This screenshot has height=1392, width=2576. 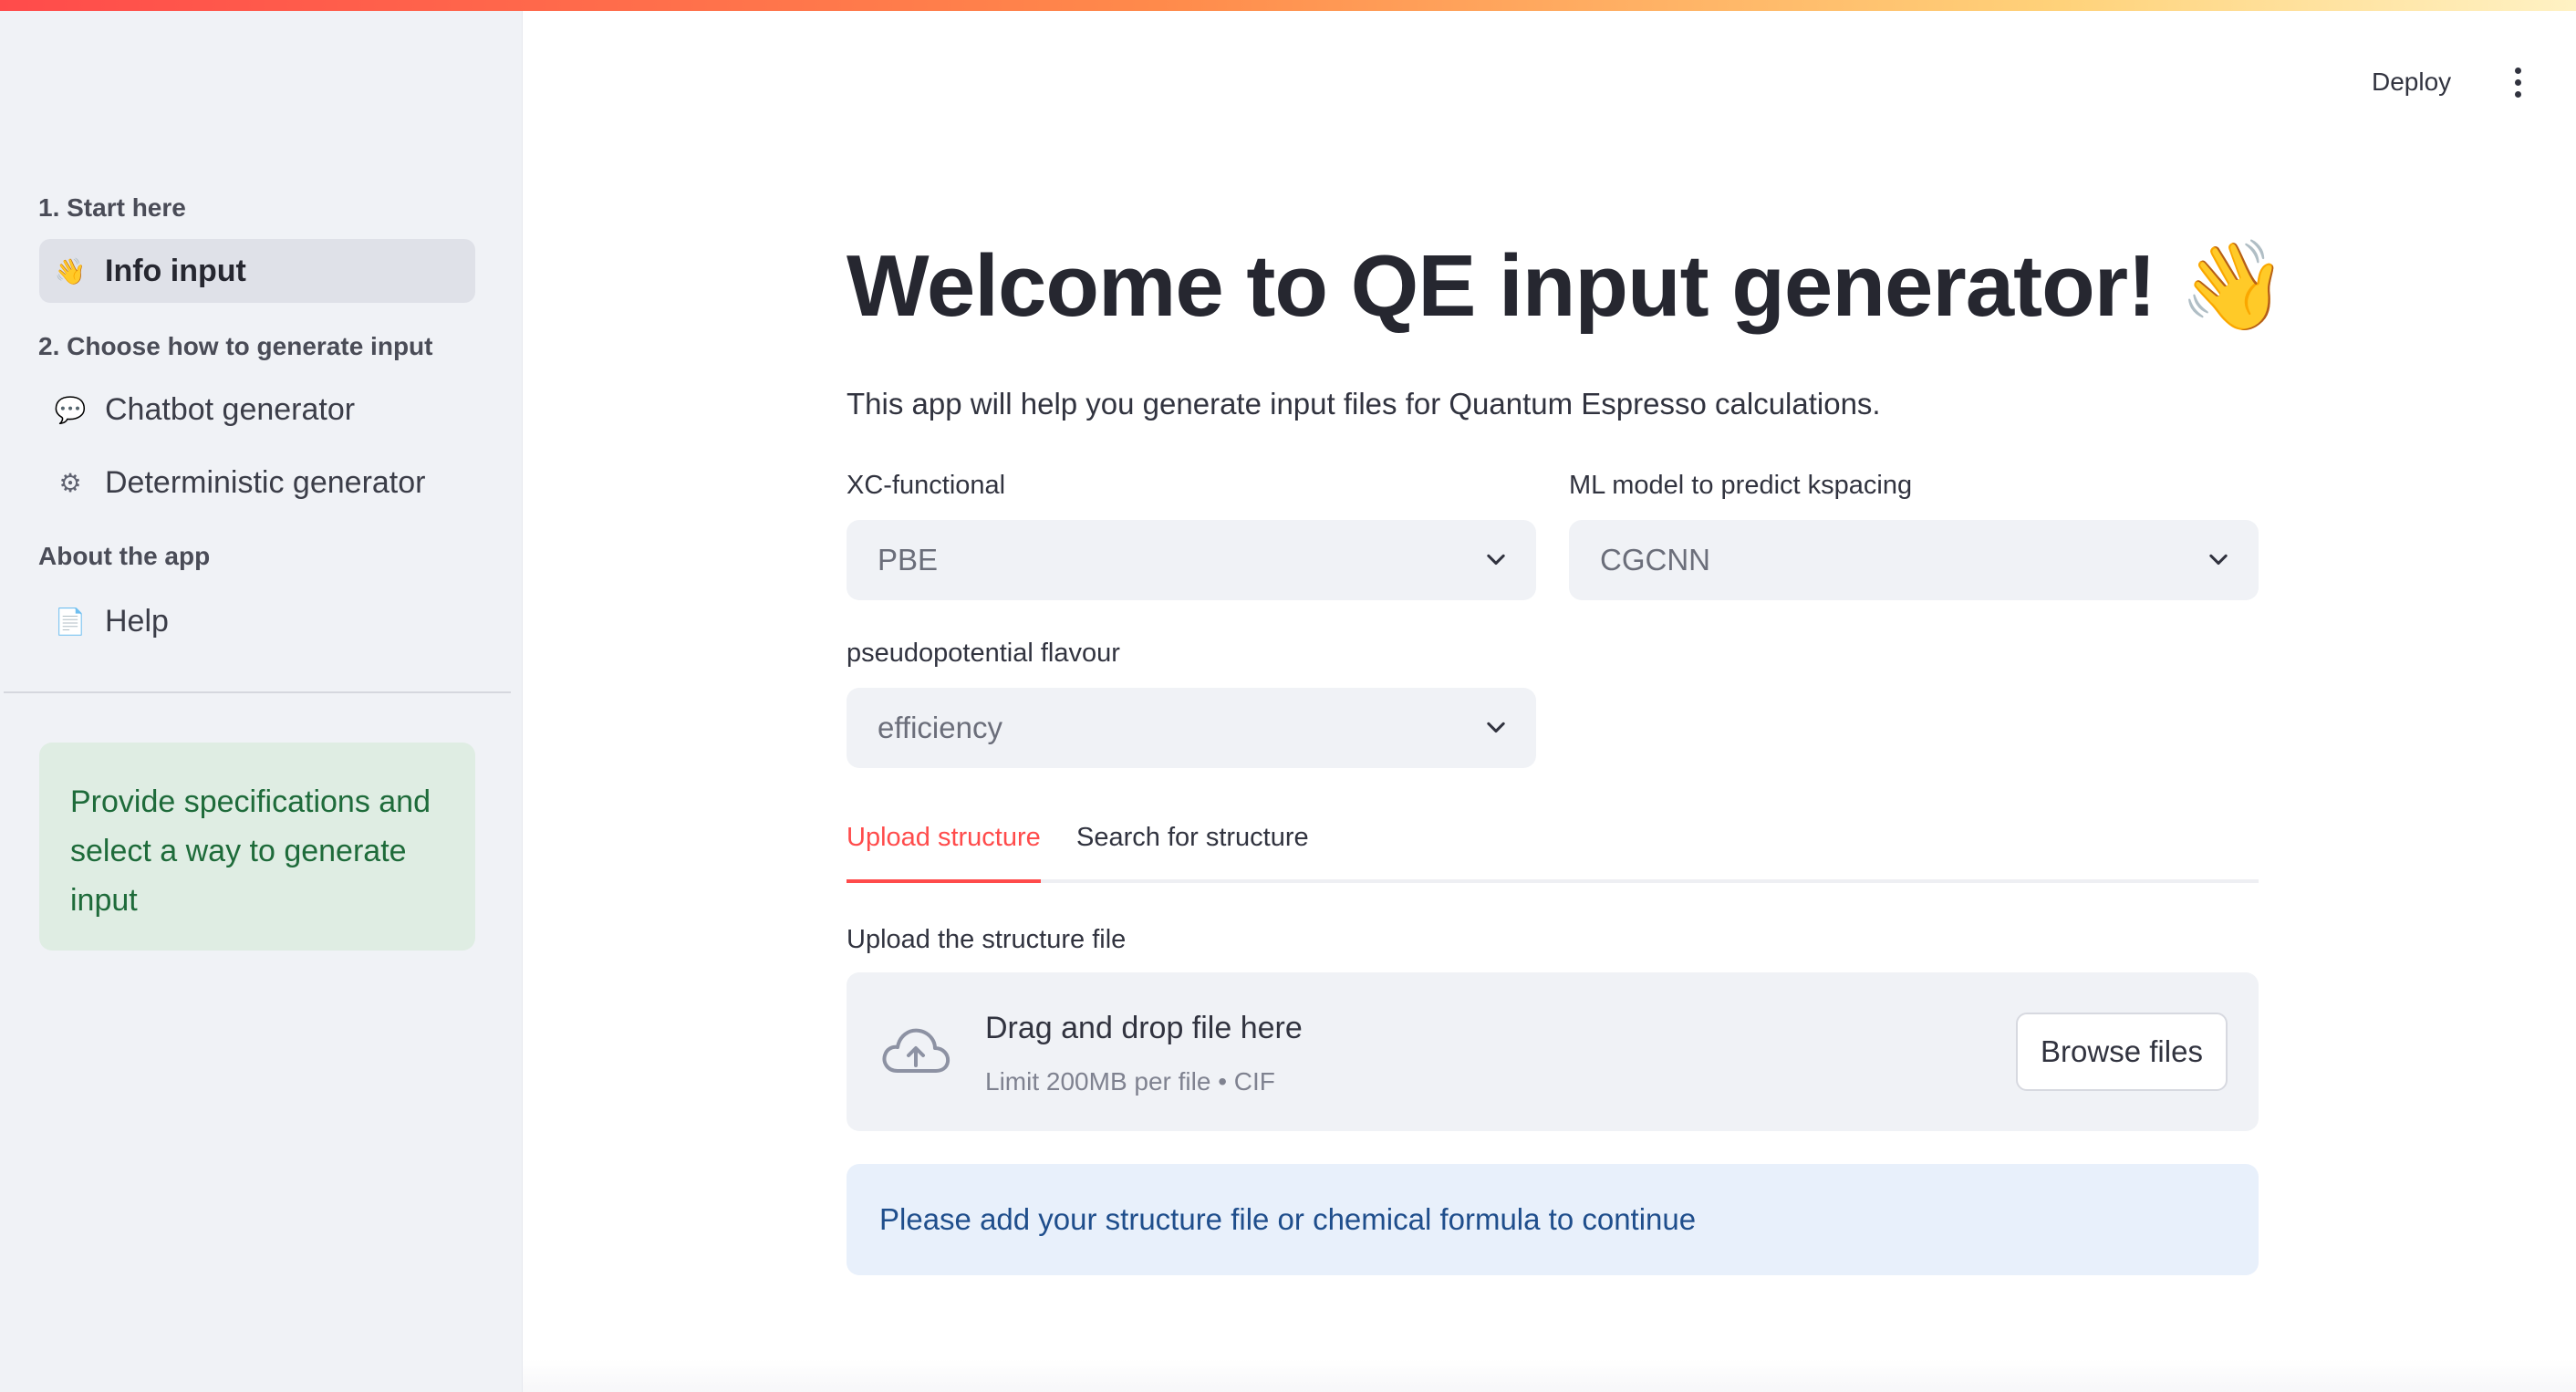 I want to click on sidebar-item-label: Help, so click(x=137, y=621).